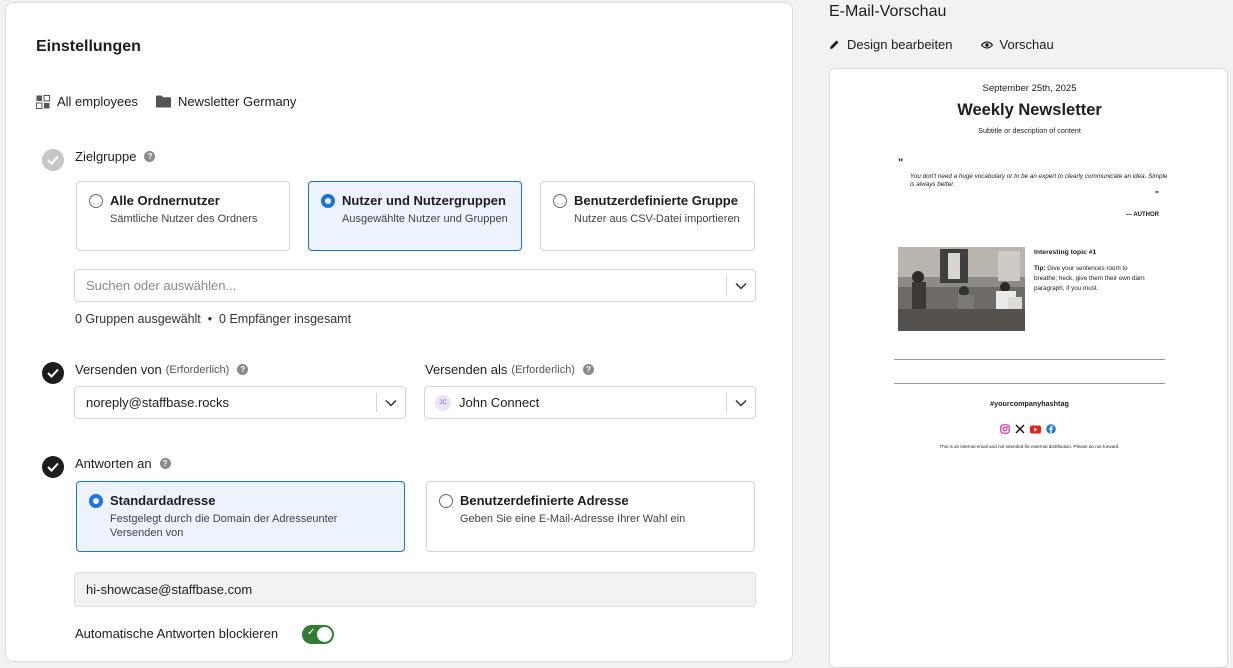 This screenshot has height=668, width=1233. What do you see at coordinates (88, 46) in the screenshot?
I see `page-title: Einstellungen` at bounding box center [88, 46].